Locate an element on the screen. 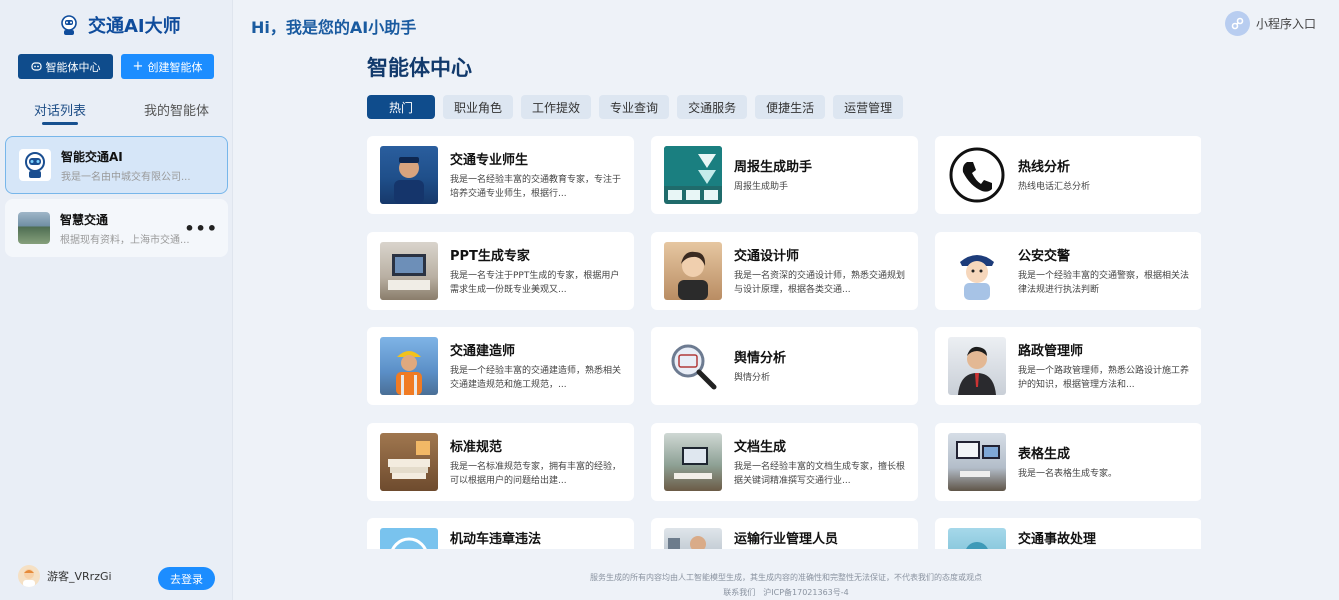 Image resolution: width=1339 pixels, height=600 pixels. create-agent-label: 创建智能体 is located at coordinates (175, 67).